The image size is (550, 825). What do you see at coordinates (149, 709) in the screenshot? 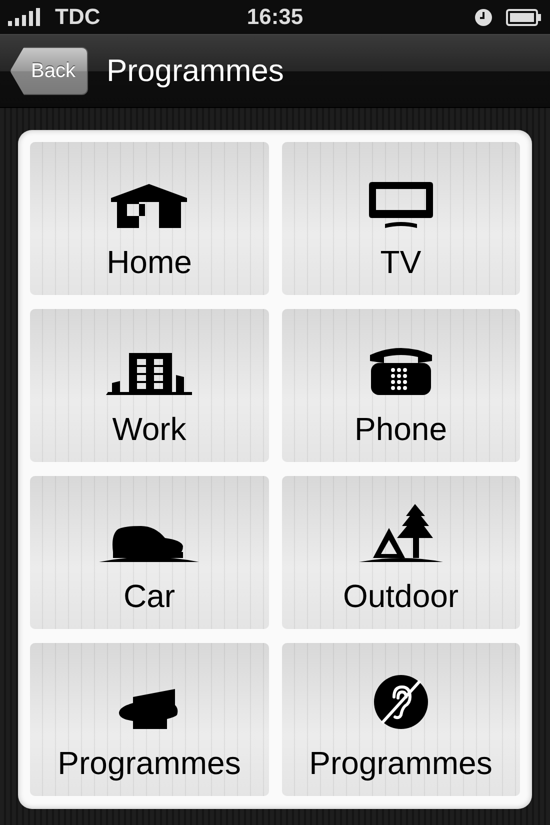
I see `speaker-icon` at bounding box center [149, 709].